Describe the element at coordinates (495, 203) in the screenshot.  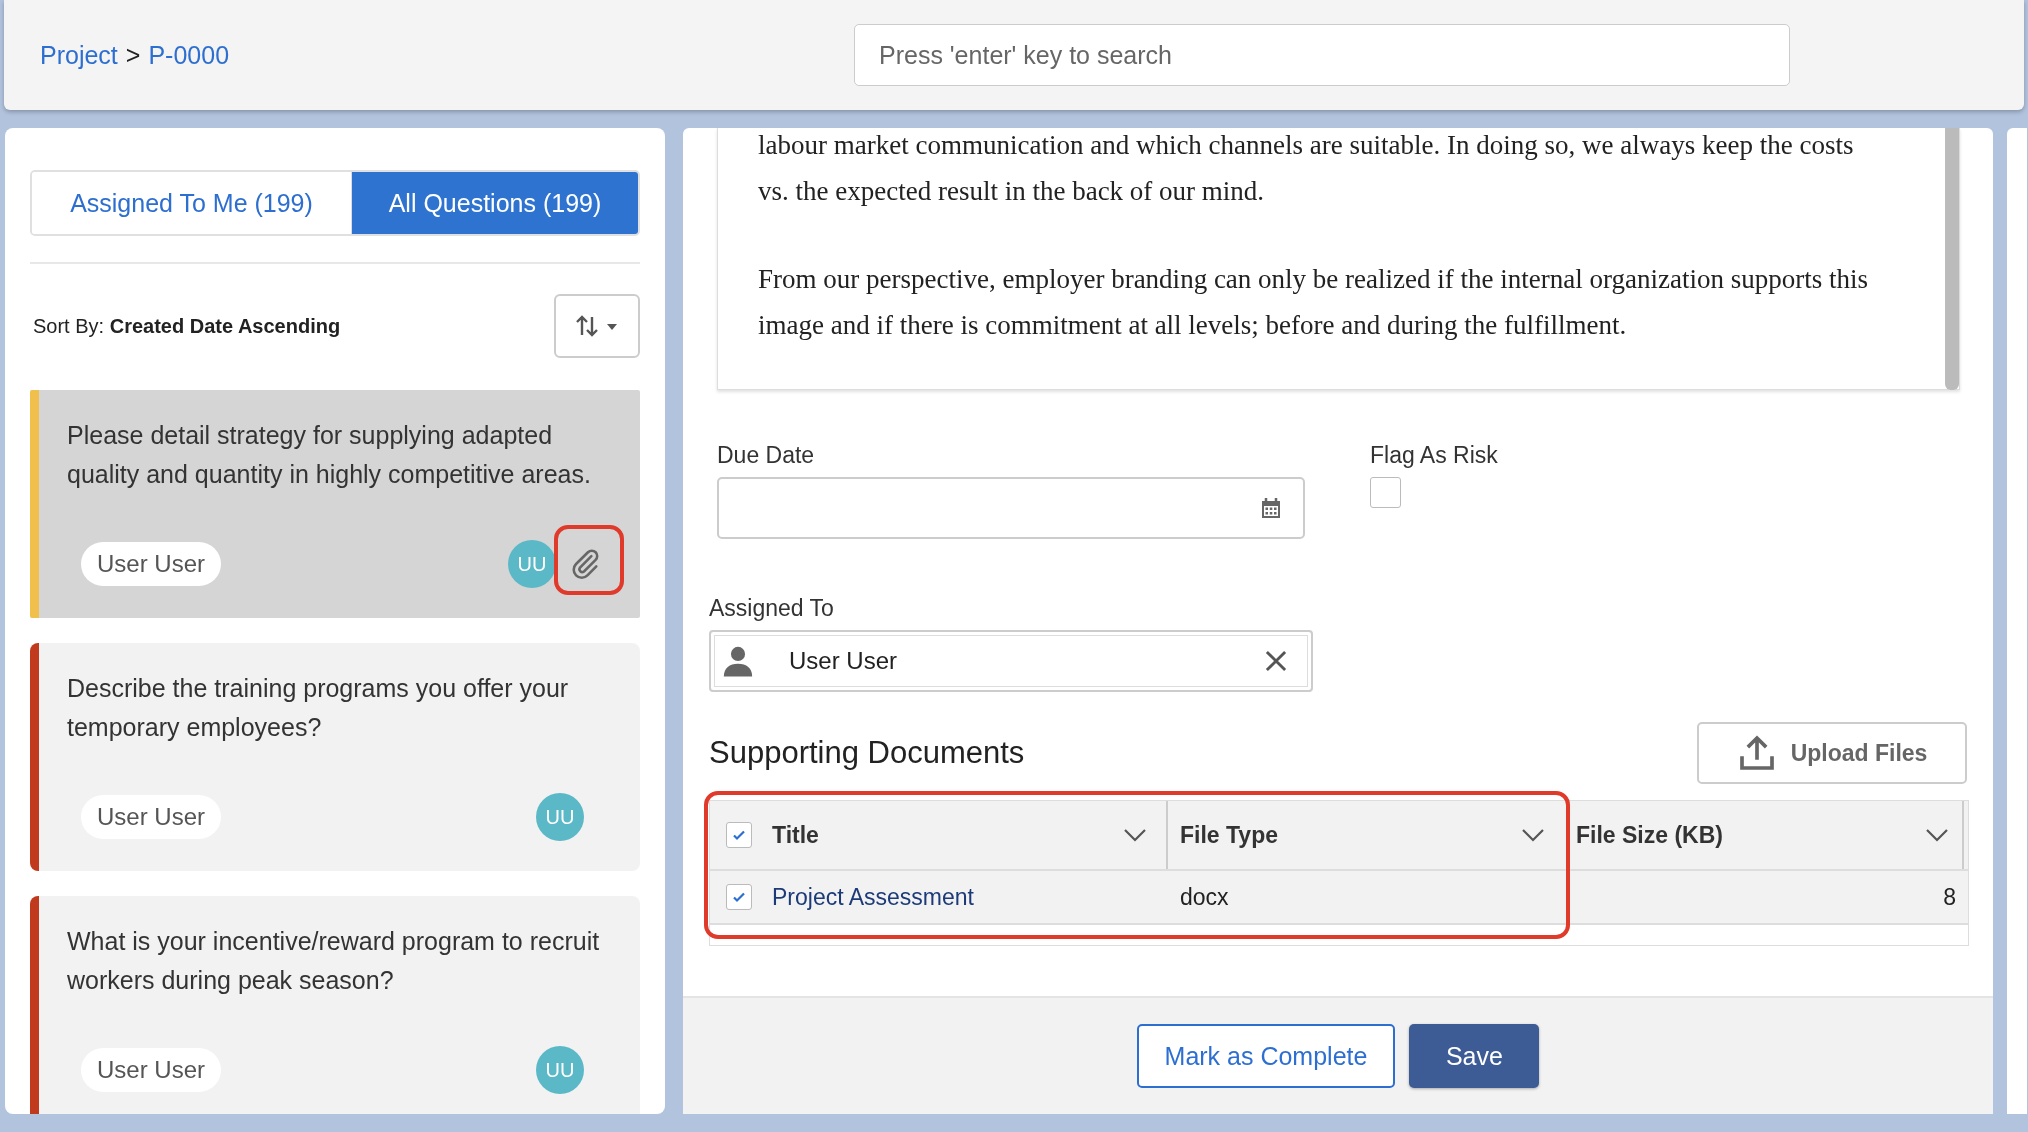
I see `filter-tab: All Questions (199)` at that location.